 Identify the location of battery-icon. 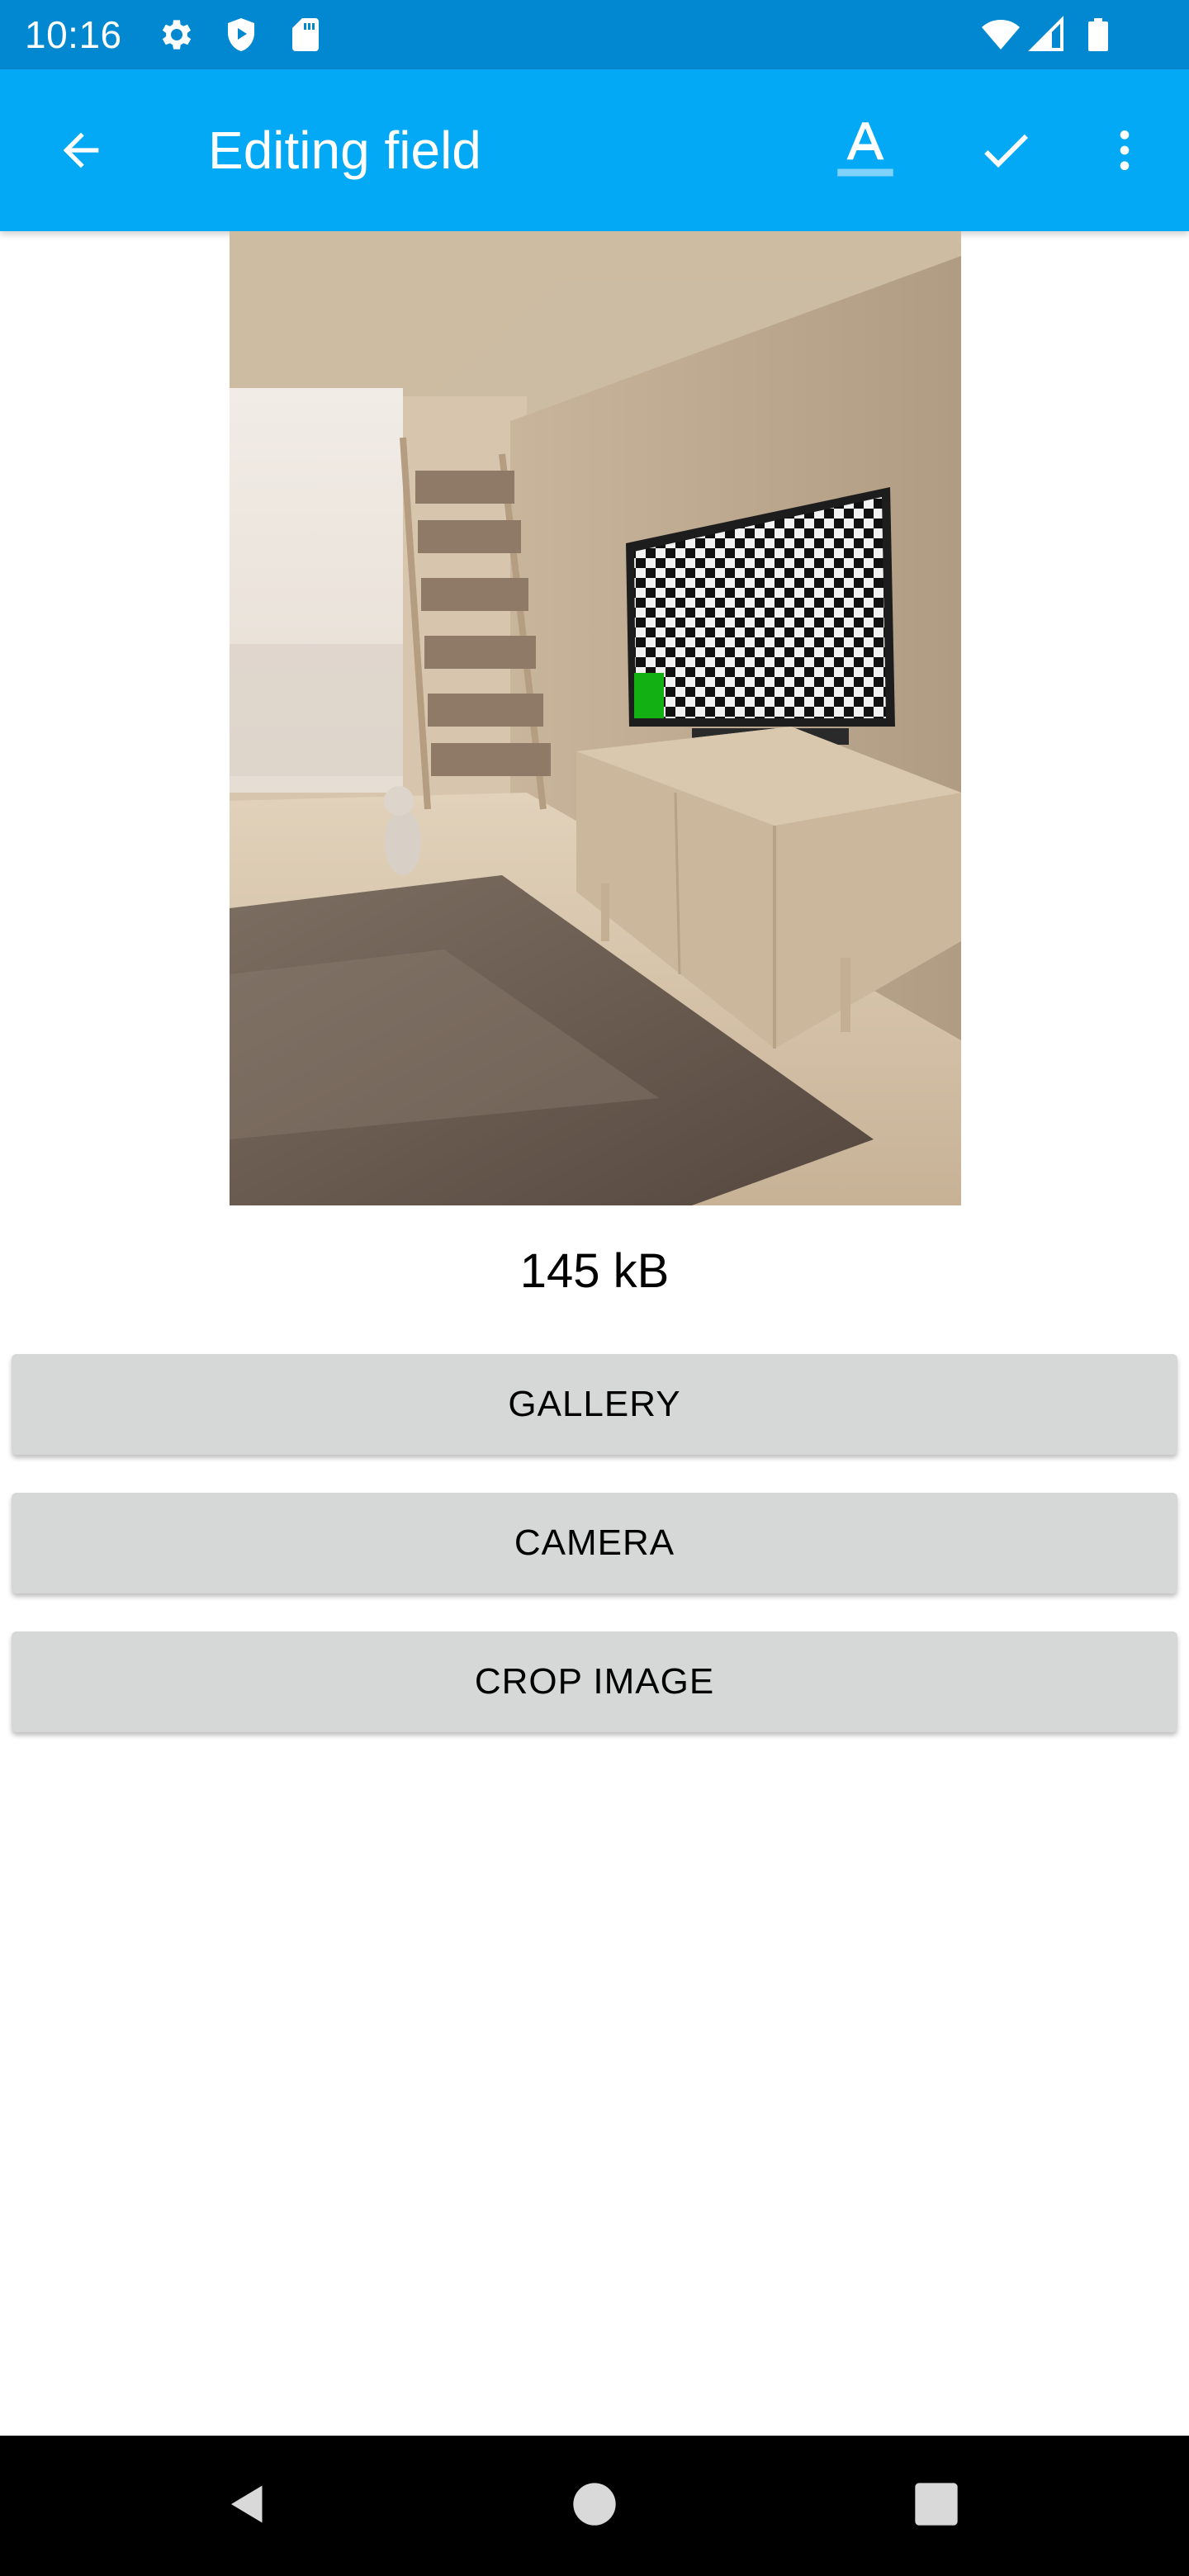
(1098, 34).